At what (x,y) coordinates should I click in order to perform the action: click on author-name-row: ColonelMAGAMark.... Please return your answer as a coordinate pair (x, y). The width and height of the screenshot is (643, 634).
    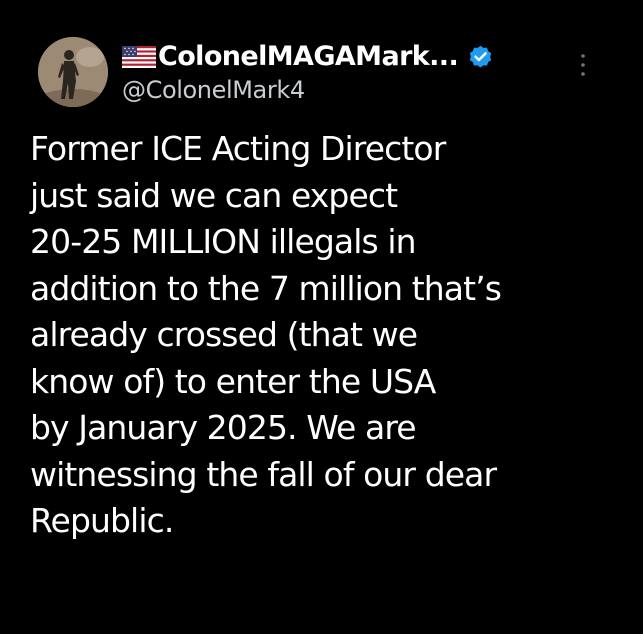
    Looking at the image, I should click on (308, 56).